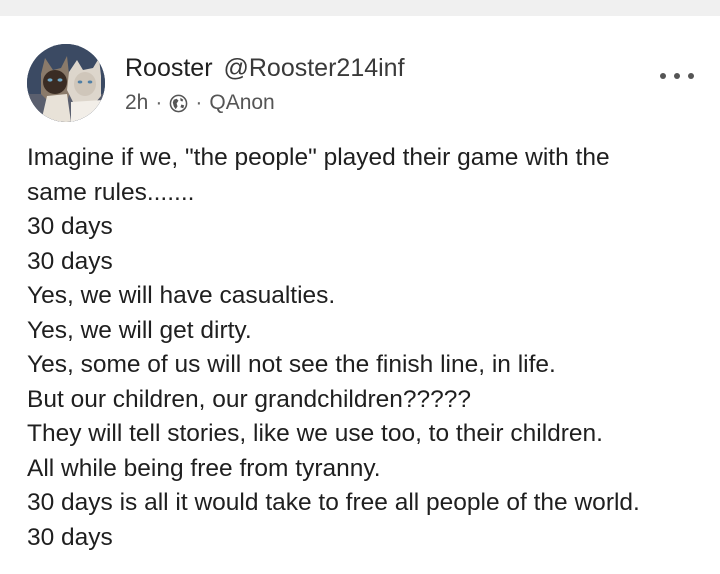  Describe the element at coordinates (265, 84) in the screenshot. I see `post-header: Rooster @Rooster214inf 2h · · QAnon` at that location.